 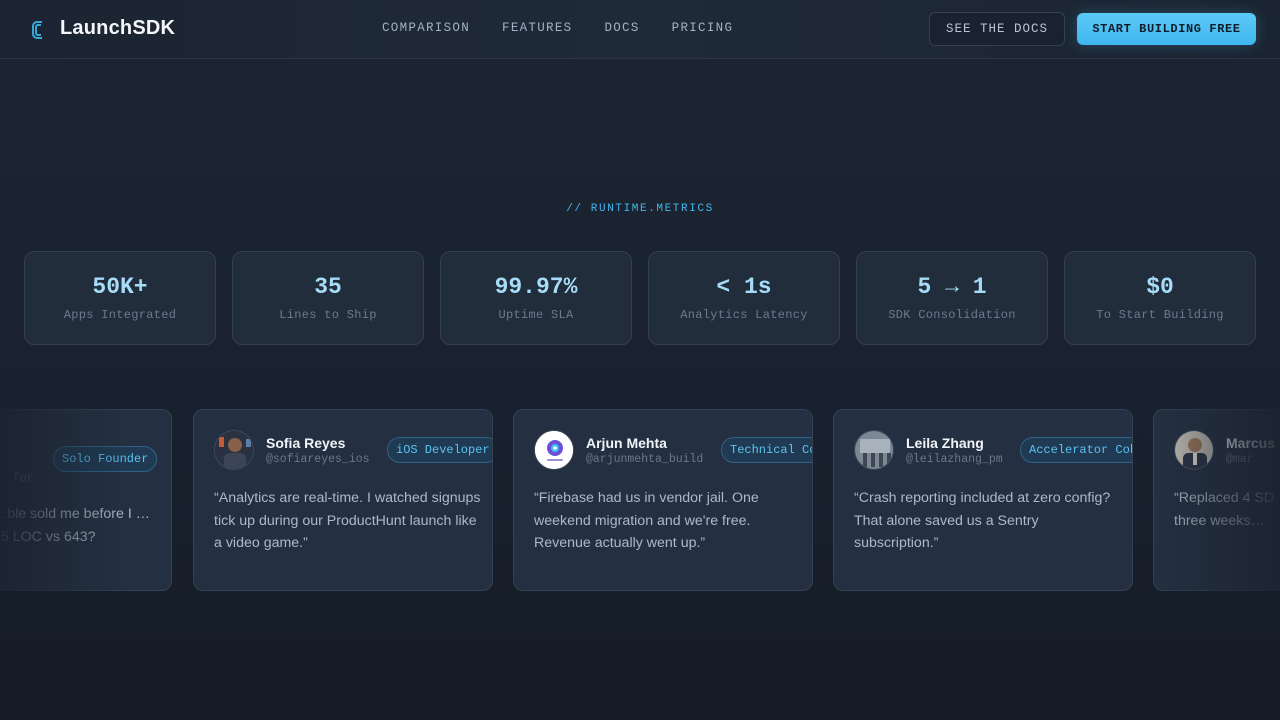 What do you see at coordinates (952, 287) in the screenshot?
I see `metric-value: 5 → 1` at bounding box center [952, 287].